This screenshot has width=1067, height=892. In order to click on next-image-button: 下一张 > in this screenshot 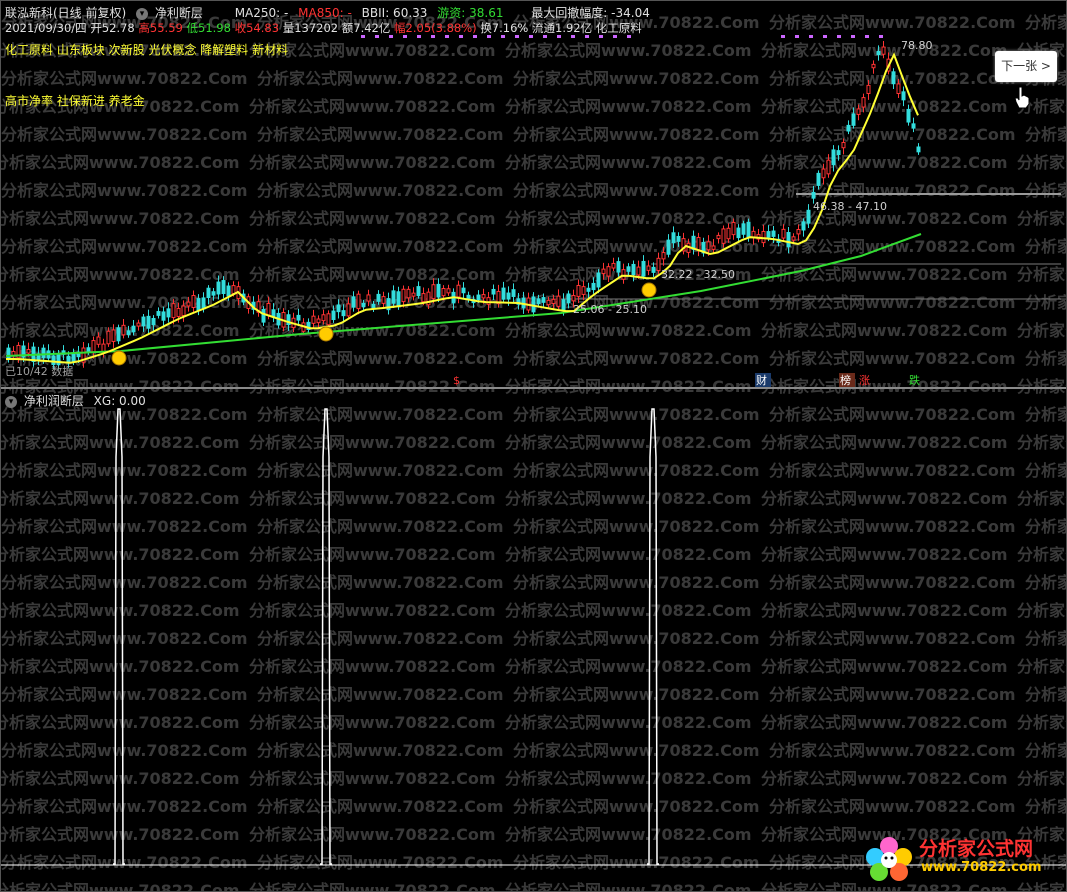, I will do `click(1026, 66)`.